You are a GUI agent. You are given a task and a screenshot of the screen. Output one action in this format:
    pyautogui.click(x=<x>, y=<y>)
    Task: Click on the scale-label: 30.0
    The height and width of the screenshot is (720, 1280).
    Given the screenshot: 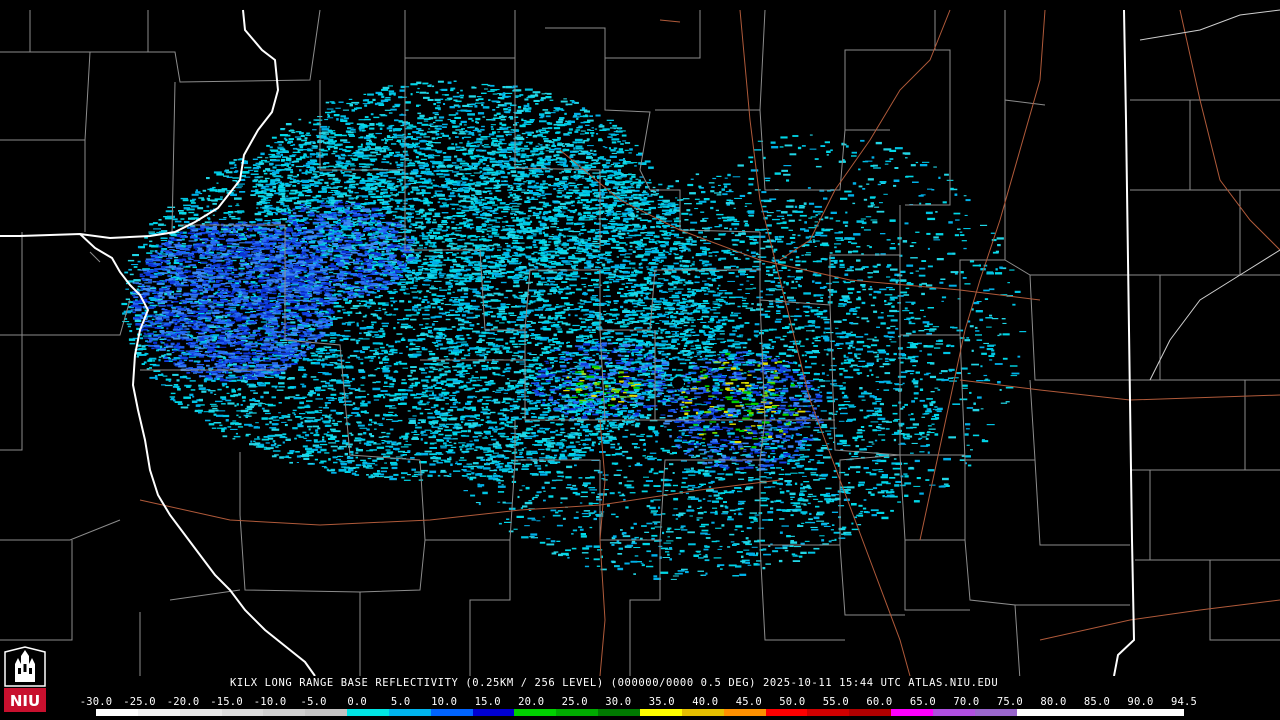 What is the action you would take?
    pyautogui.click(x=618, y=702)
    